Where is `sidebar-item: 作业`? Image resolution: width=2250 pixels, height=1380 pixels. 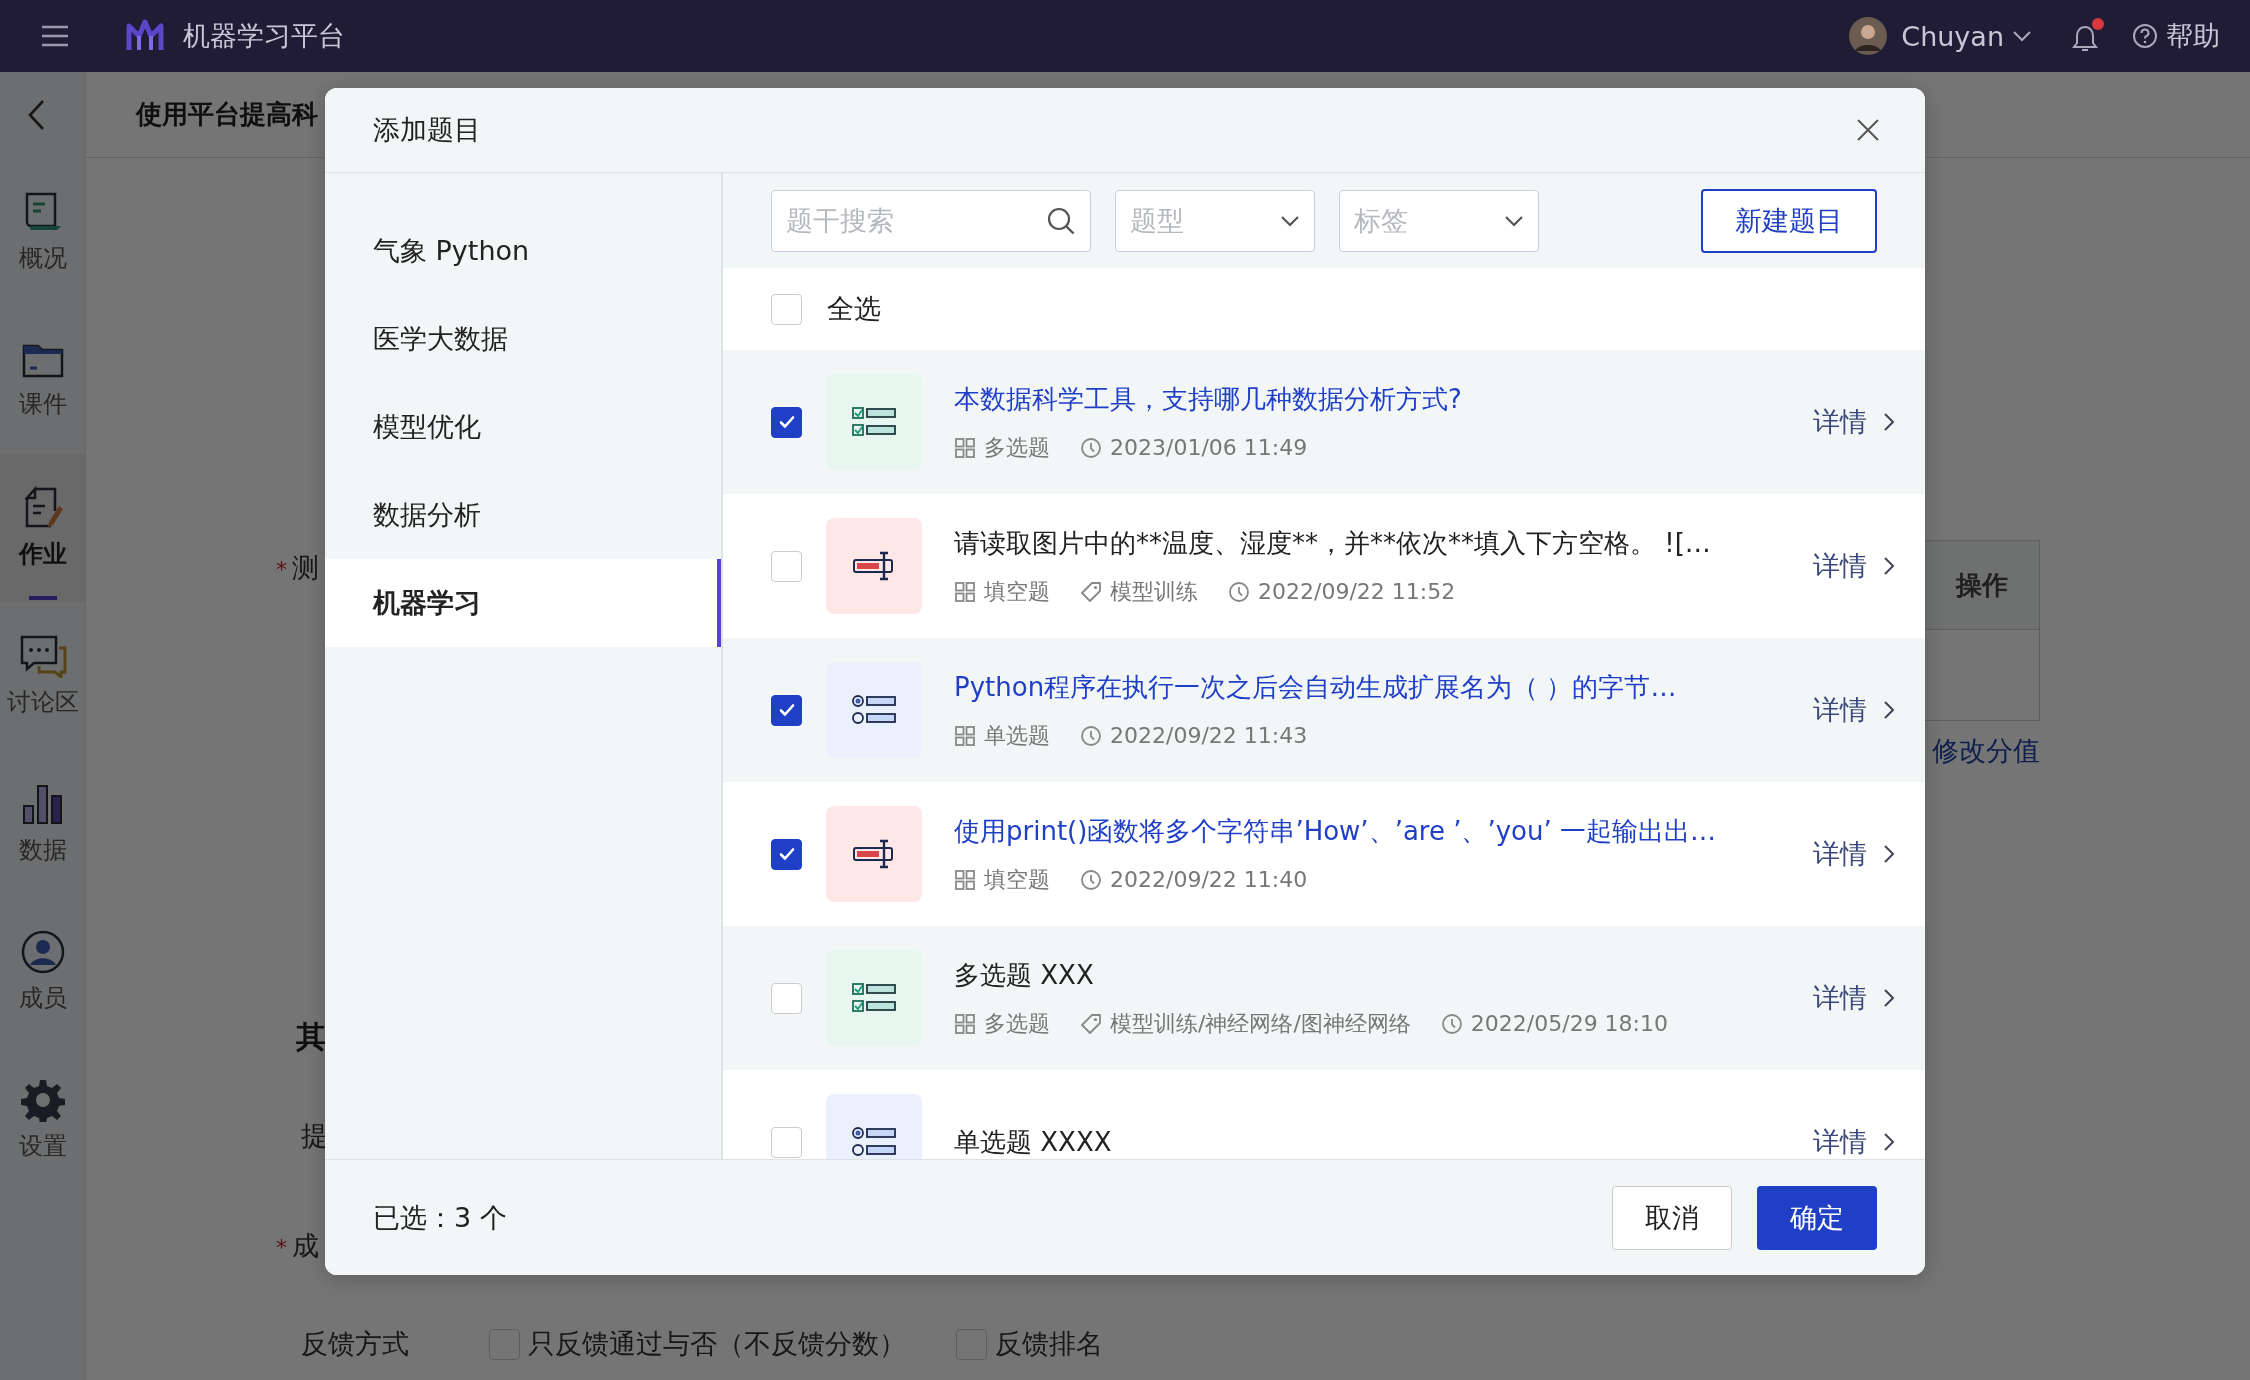
sidebar-item: 作业 is located at coordinates (42, 528).